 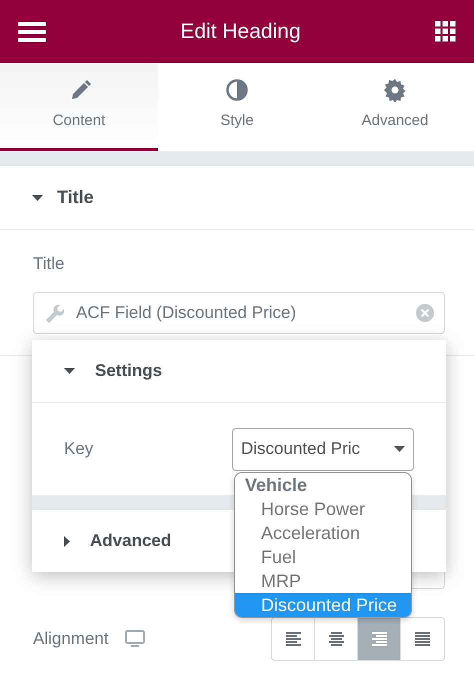 I want to click on section-title: Advanced, so click(x=131, y=541).